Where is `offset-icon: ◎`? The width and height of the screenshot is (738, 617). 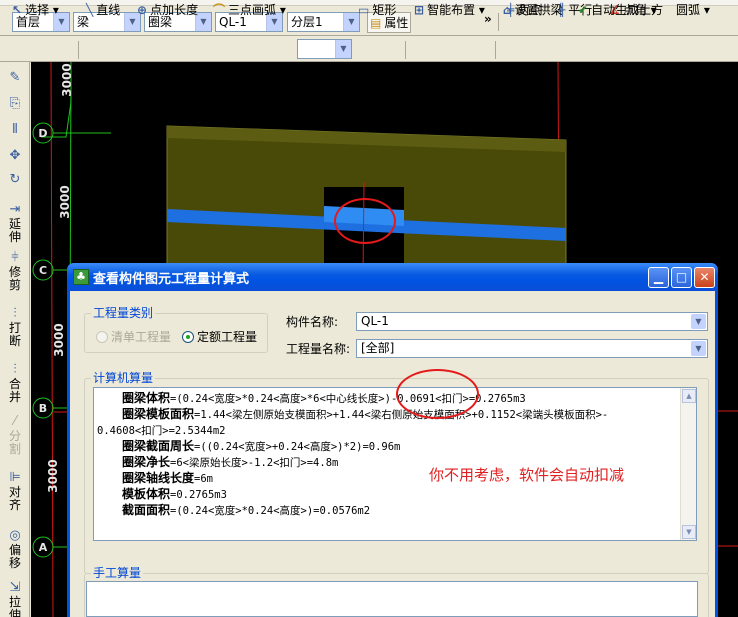
offset-icon: ◎ is located at coordinates (15, 535).